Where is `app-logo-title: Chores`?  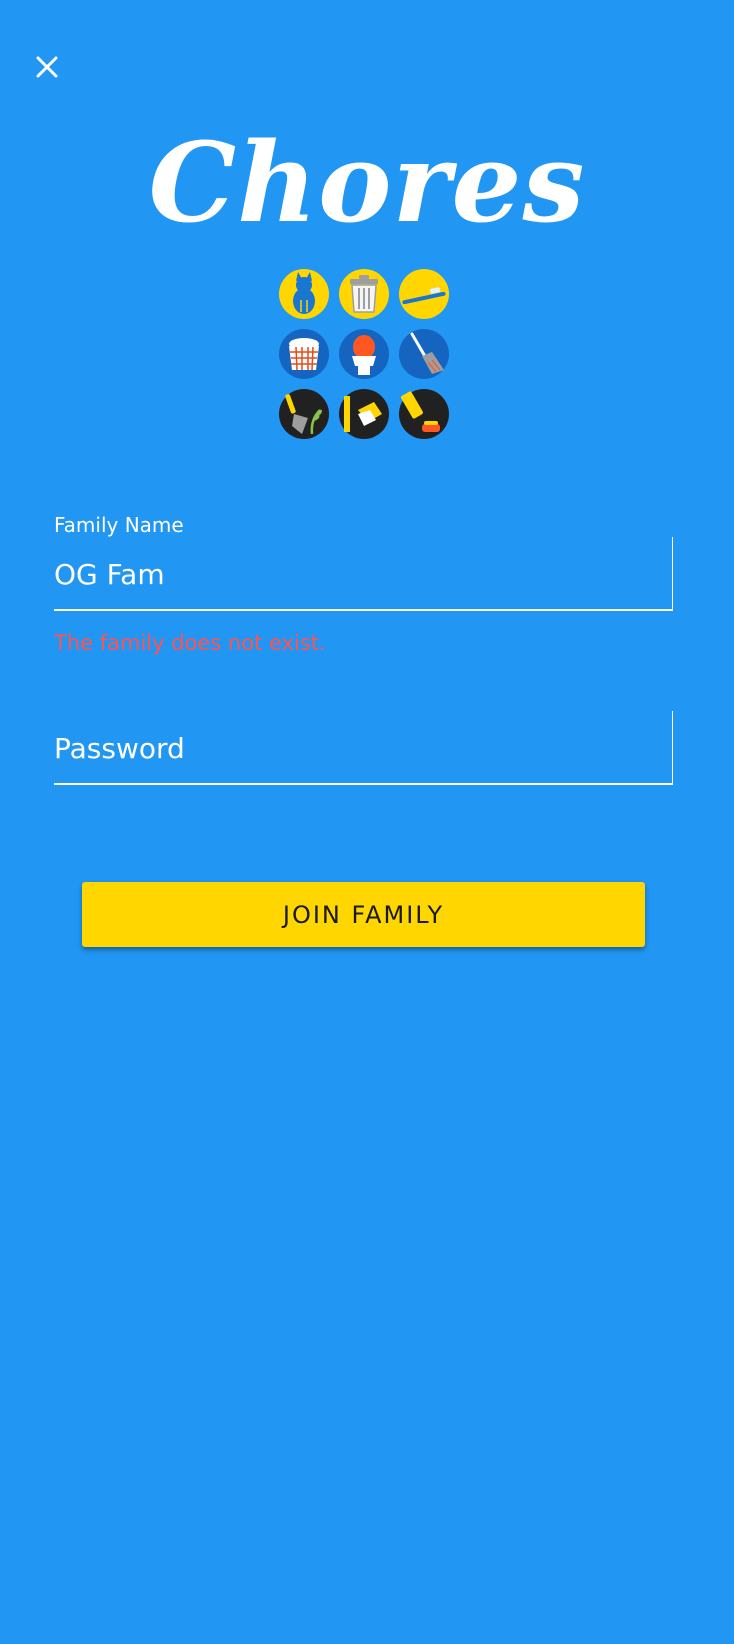 app-logo-title: Chores is located at coordinates (367, 182).